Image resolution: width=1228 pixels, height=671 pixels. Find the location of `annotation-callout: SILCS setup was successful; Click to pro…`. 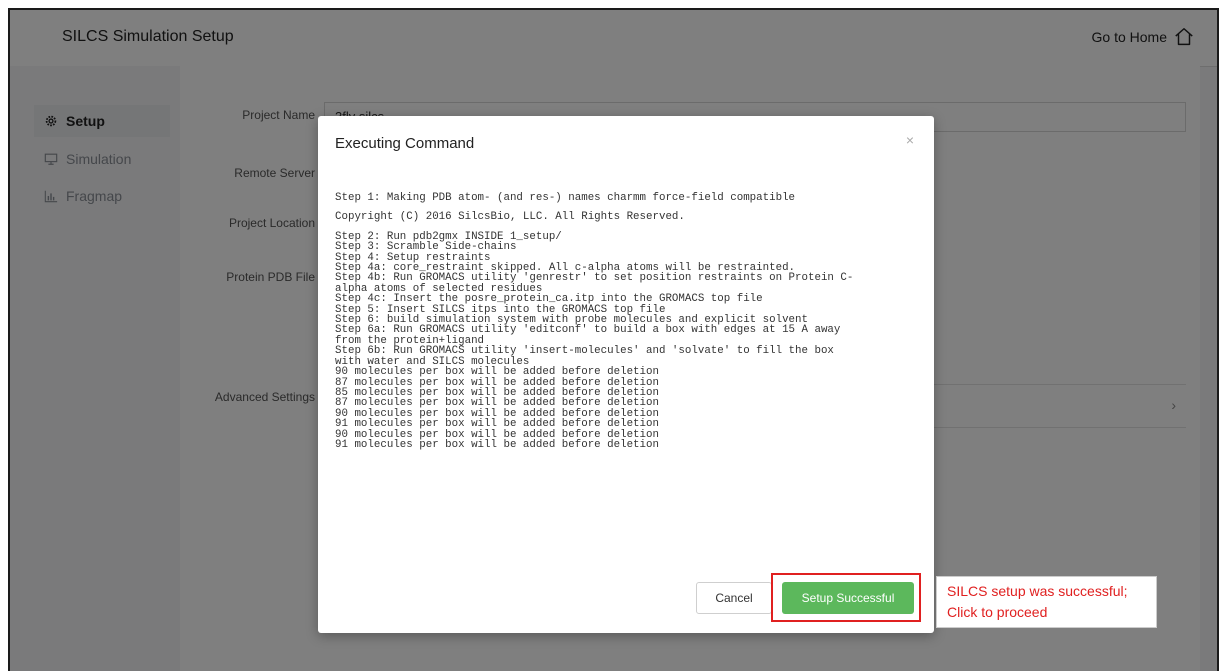

annotation-callout: SILCS setup was successful; Click to pro… is located at coordinates (1046, 602).